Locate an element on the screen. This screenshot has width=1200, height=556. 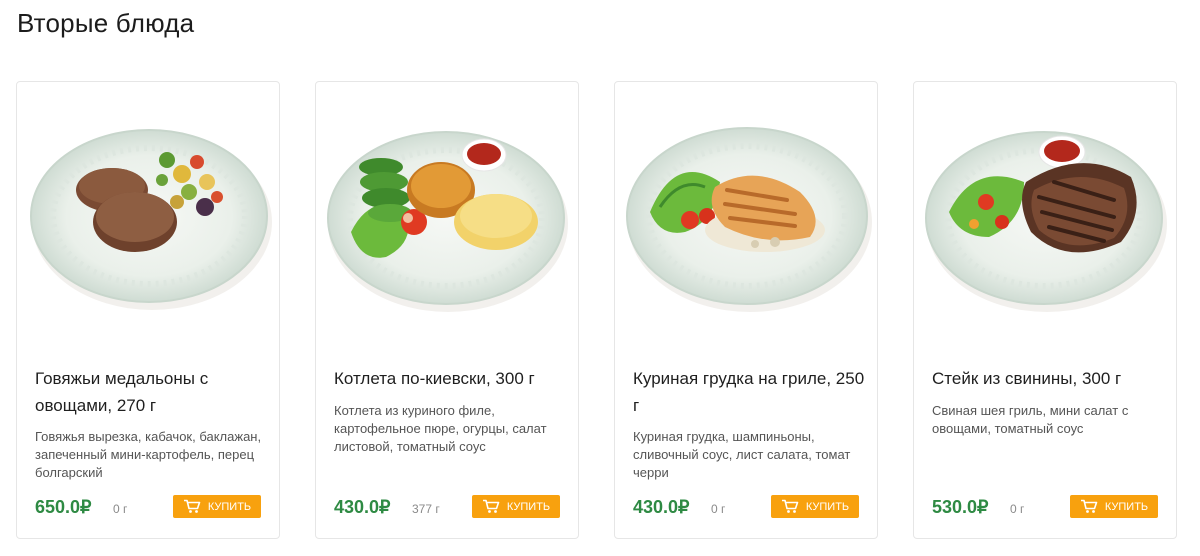
card-footer: 530.0₽ 0 г Купить is located at coordinates (1045, 508).